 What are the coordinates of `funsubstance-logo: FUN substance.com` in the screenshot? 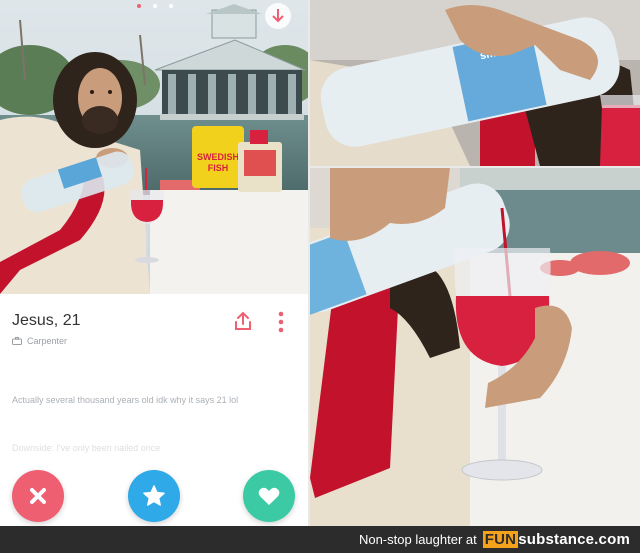 It's located at (556, 539).